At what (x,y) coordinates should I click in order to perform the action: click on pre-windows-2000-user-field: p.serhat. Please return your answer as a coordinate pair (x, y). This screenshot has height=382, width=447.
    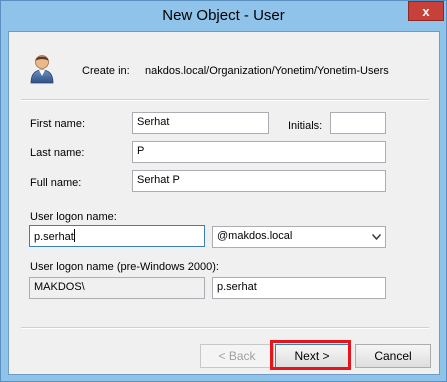
    Looking at the image, I should click on (299, 288).